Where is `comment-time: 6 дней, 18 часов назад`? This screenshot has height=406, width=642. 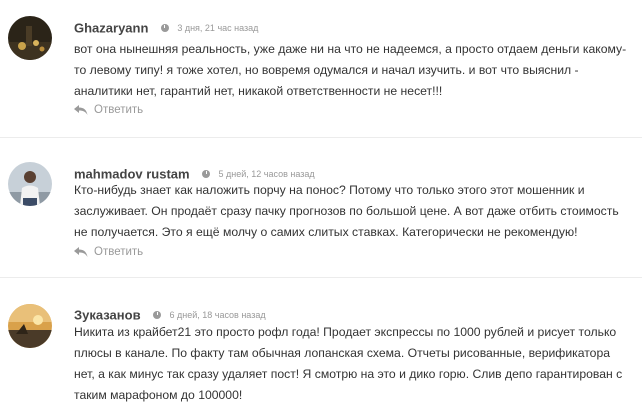
comment-time: 6 дней, 18 часов назад is located at coordinates (217, 315).